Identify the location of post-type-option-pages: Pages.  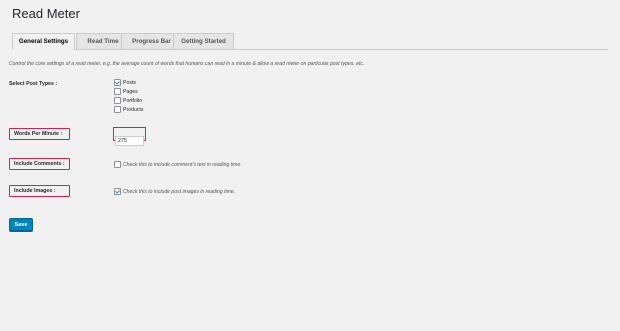
(128, 91).